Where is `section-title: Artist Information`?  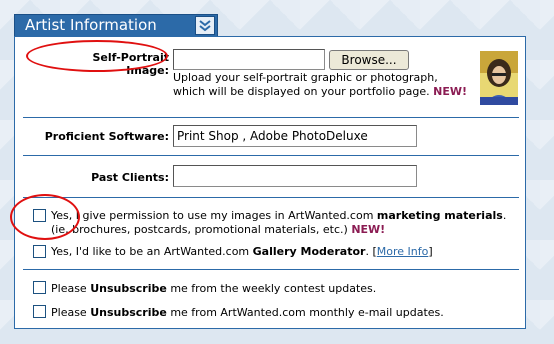 section-title: Artist Information is located at coordinates (91, 25).